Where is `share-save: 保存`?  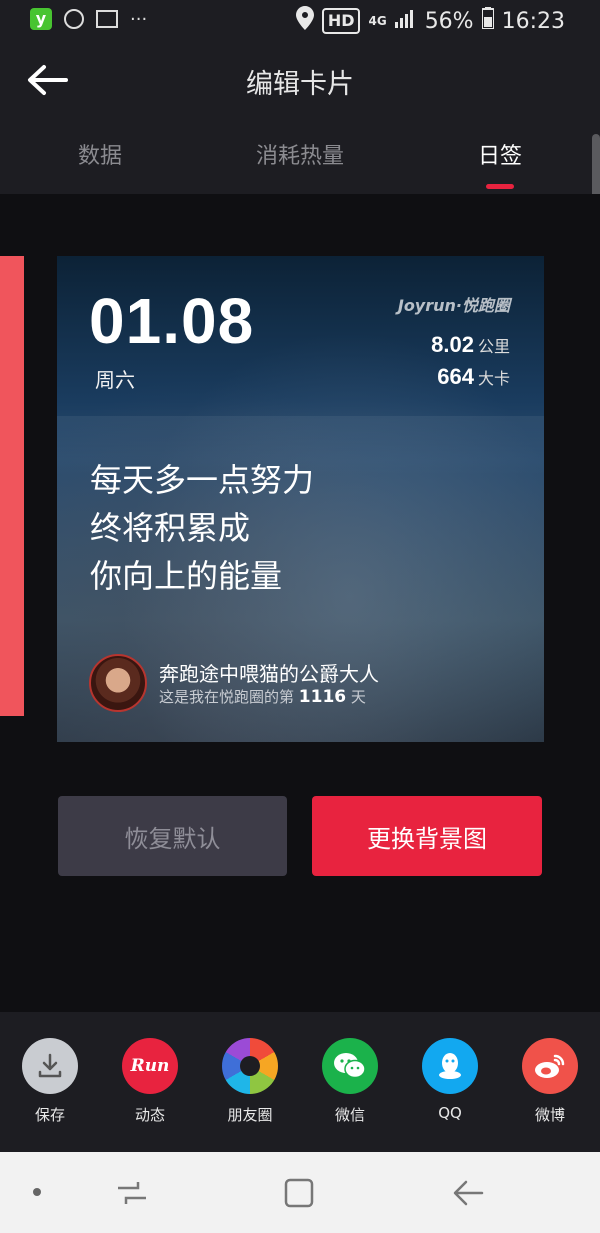
share-save: 保存 is located at coordinates (50, 1081).